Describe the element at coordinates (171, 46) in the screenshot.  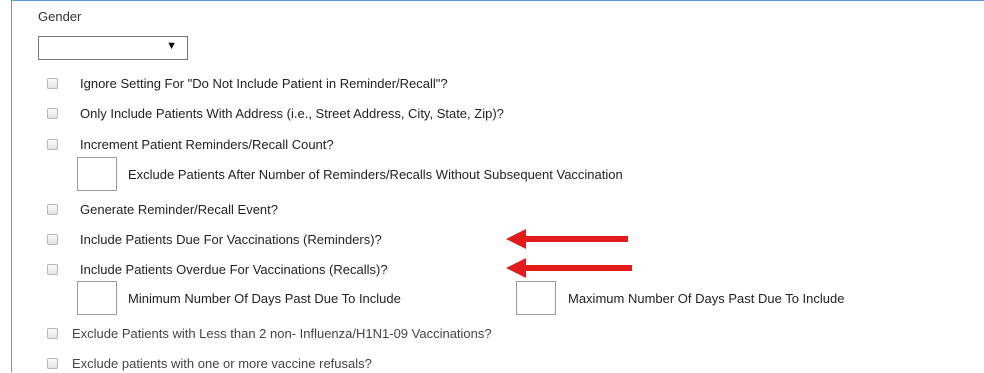
I see `triangle-down-icon: ▼` at that location.